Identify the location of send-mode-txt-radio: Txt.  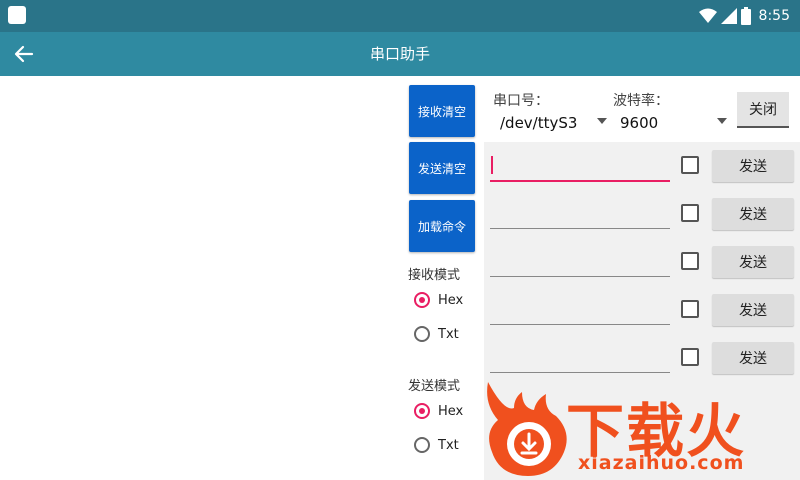
(436, 445).